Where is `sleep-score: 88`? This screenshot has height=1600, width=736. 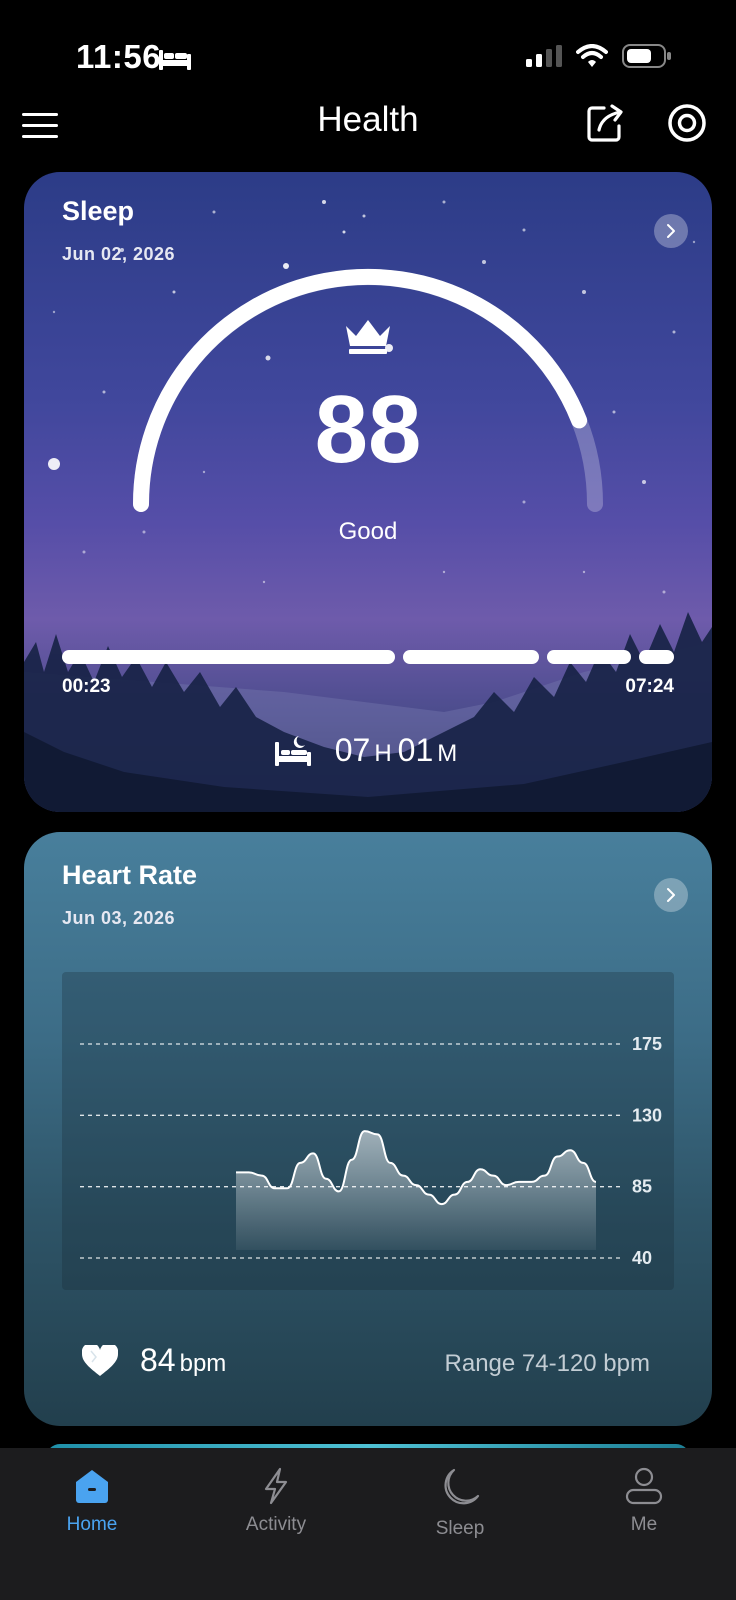
sleep-score: 88 is located at coordinates (368, 429).